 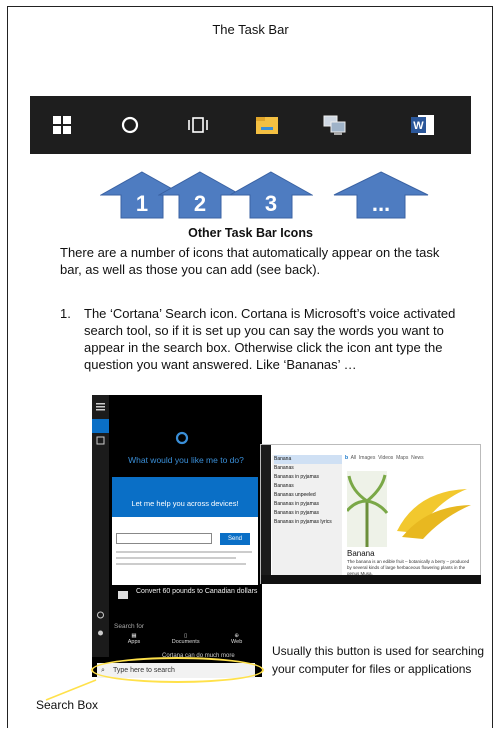 I want to click on network-computer-icon, so click(x=335, y=125).